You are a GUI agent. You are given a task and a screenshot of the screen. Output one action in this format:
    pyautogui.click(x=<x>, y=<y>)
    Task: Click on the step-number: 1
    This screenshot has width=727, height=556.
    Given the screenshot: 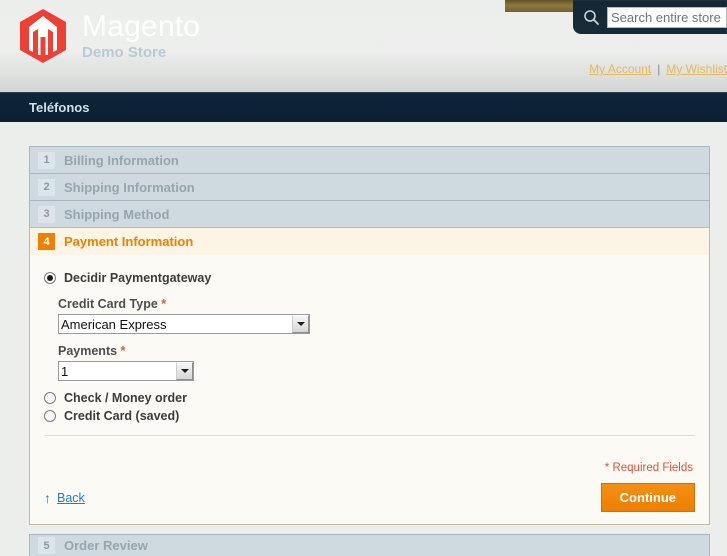 What is the action you would take?
    pyautogui.click(x=46, y=160)
    